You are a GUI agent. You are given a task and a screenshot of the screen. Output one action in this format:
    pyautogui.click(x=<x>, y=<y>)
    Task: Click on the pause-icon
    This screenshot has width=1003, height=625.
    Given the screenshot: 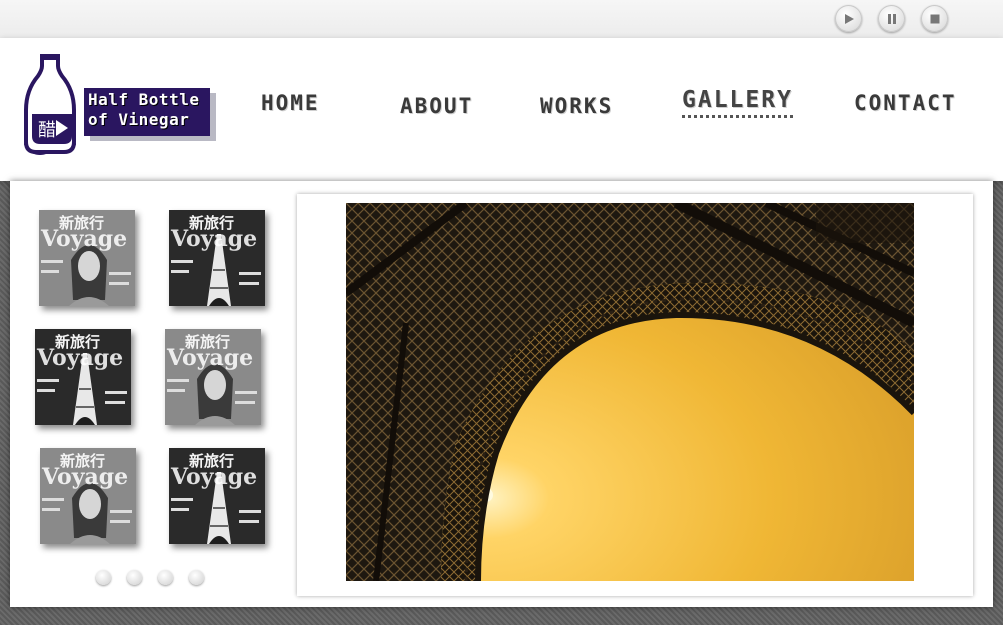 What is the action you would take?
    pyautogui.click(x=891, y=18)
    